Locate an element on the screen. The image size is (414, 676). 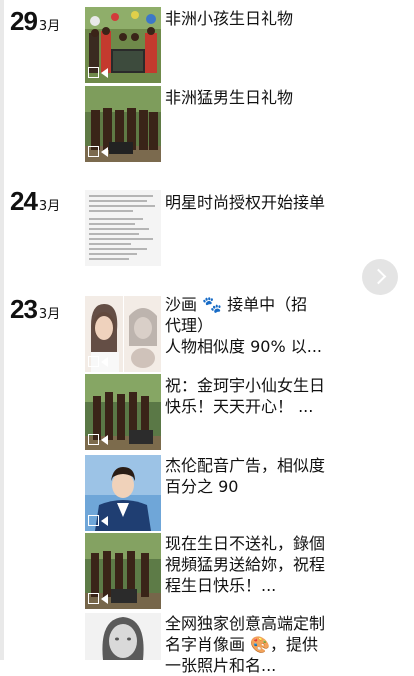
date-day: 23 is located at coordinates (24, 309).